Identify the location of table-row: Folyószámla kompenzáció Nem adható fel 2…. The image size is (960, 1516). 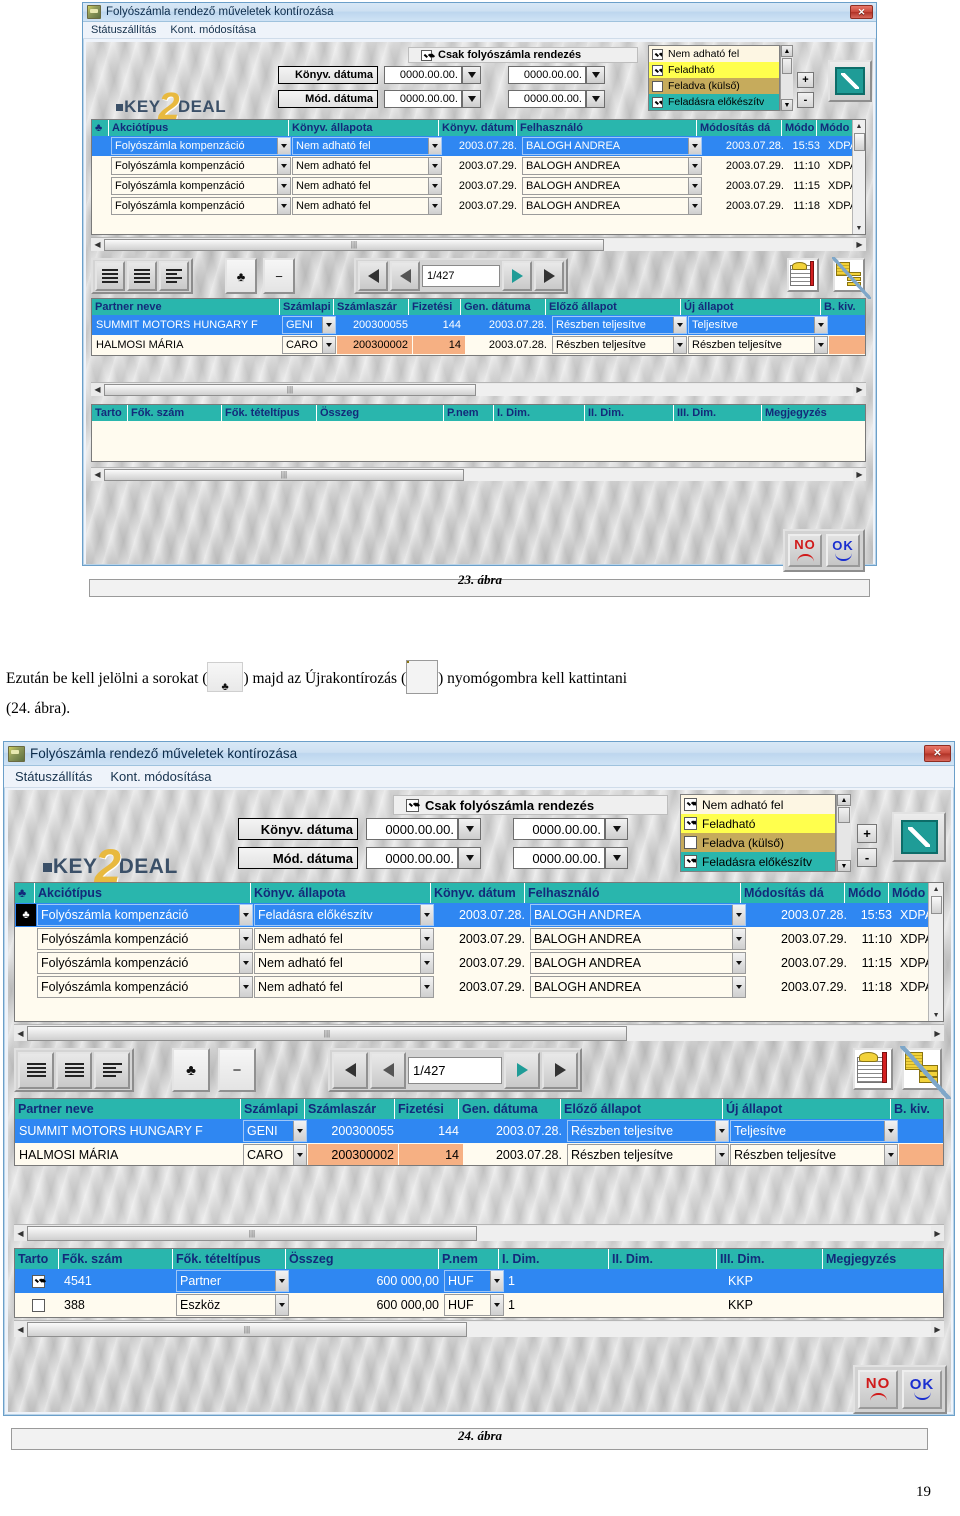
(471, 939).